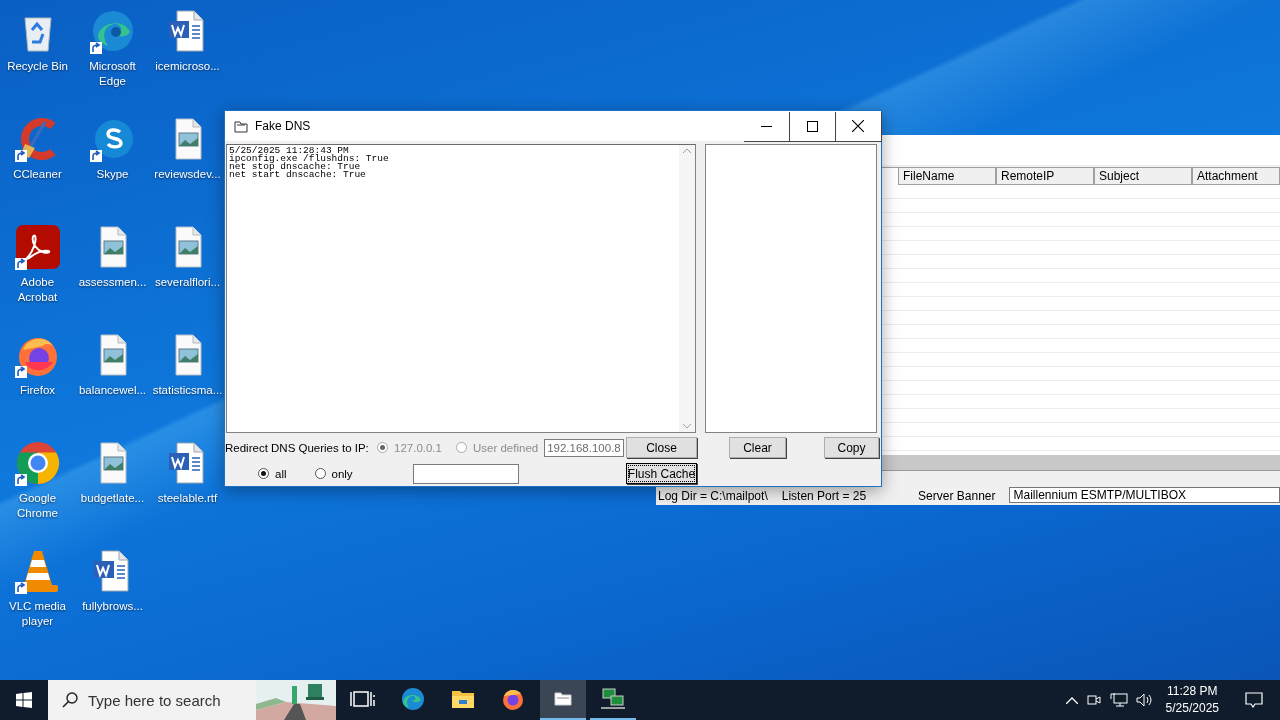 Image resolution: width=1280 pixels, height=720 pixels. I want to click on log-line: ipconfig.exe /flushdns: True, so click(309, 159).